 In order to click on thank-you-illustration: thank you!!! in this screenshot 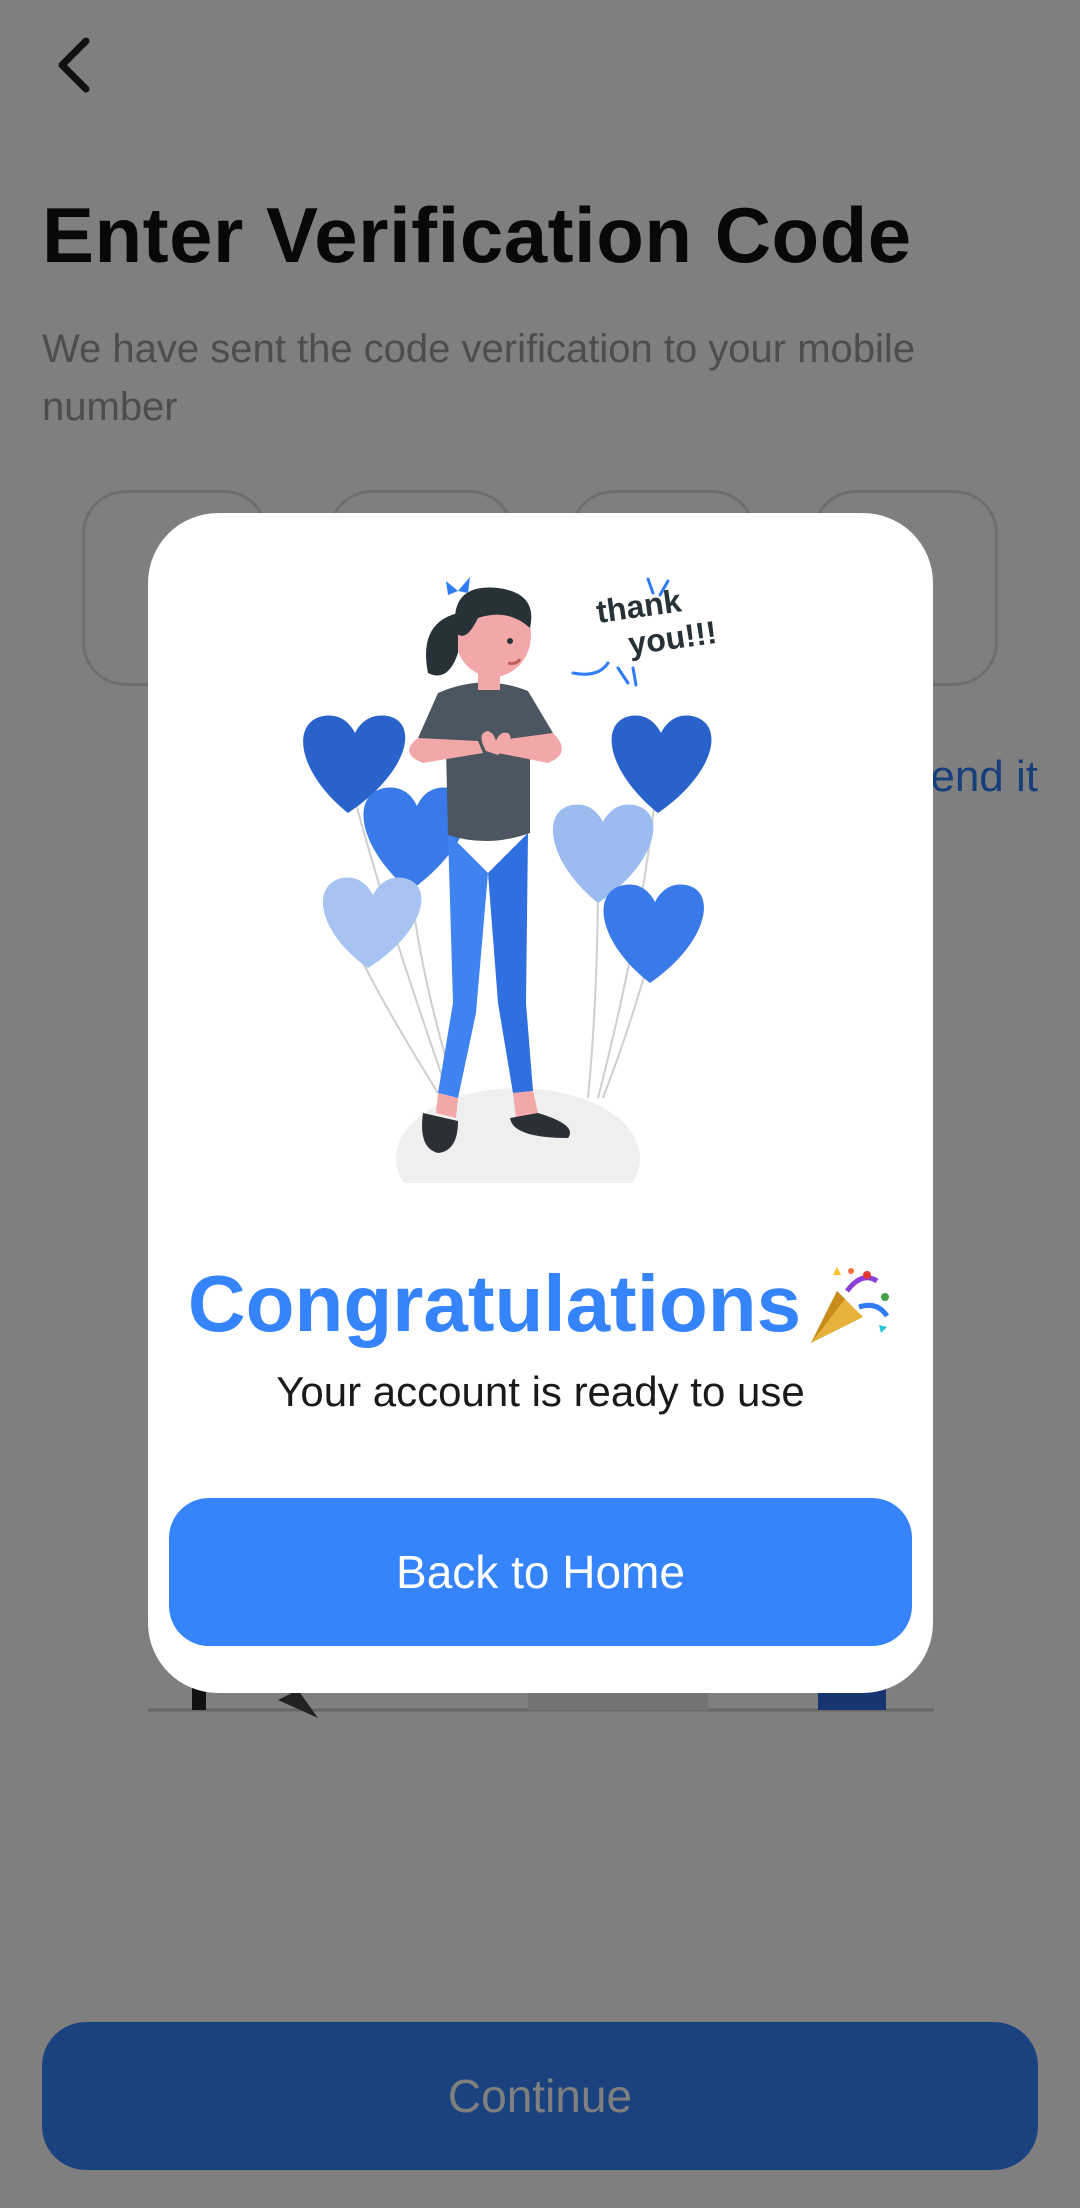, I will do `click(511, 880)`.